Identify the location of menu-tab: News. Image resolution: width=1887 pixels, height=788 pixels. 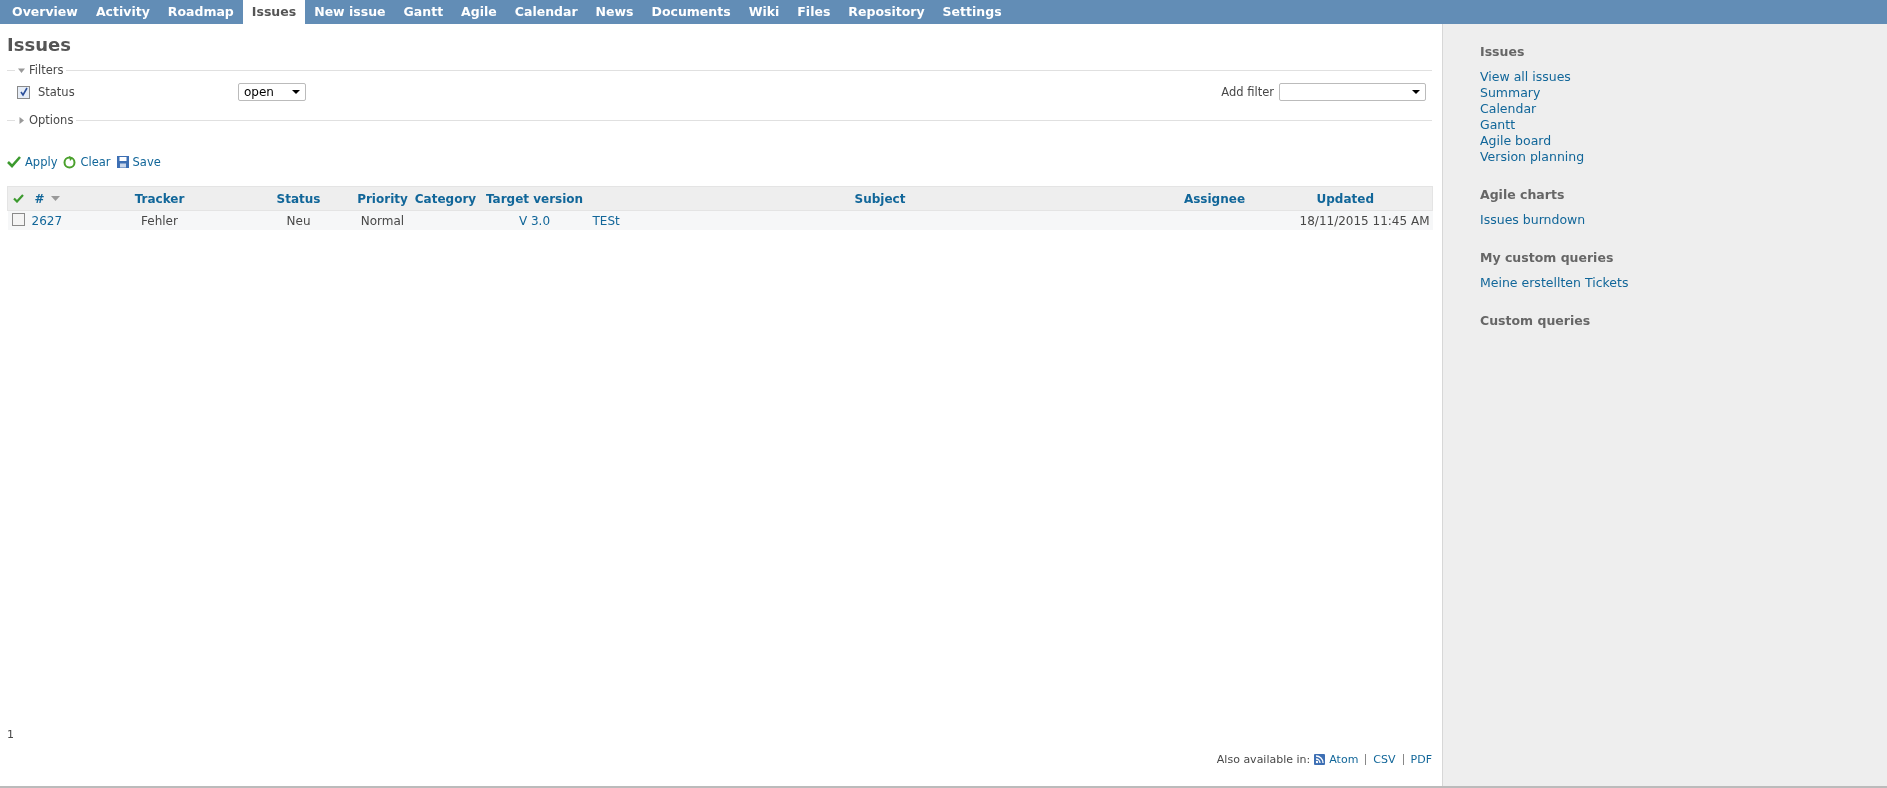
(614, 12).